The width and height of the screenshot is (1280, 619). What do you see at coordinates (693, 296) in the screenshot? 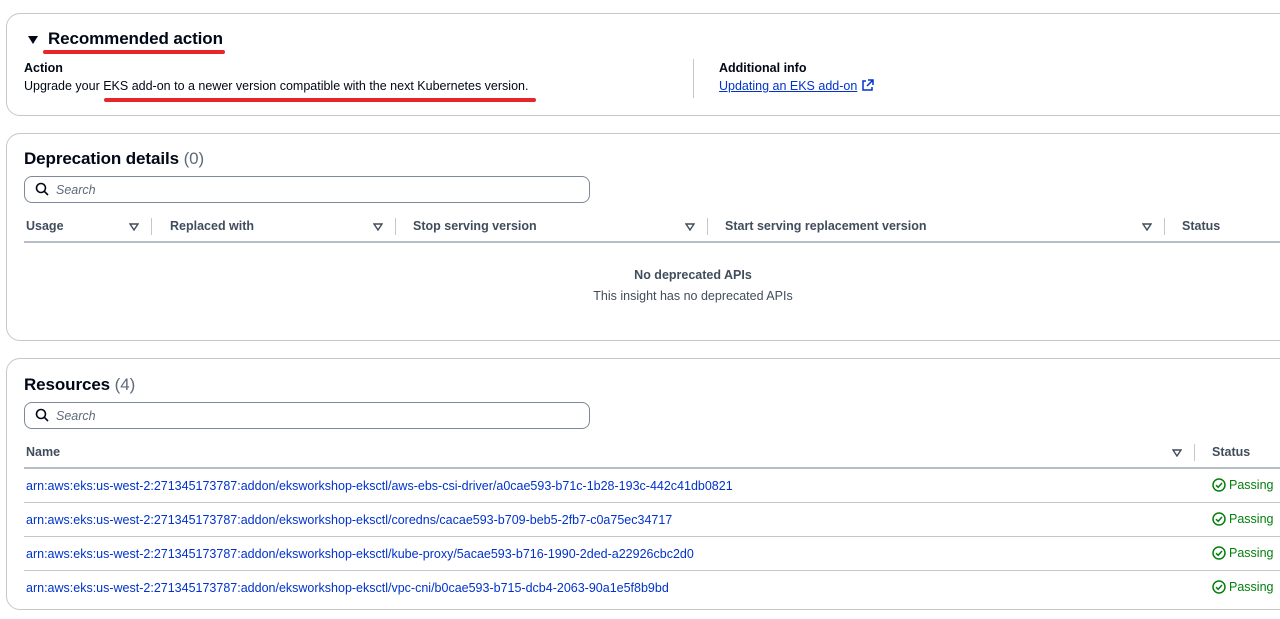
I see `empty-state-text: This insight has no deprecated APIs` at bounding box center [693, 296].